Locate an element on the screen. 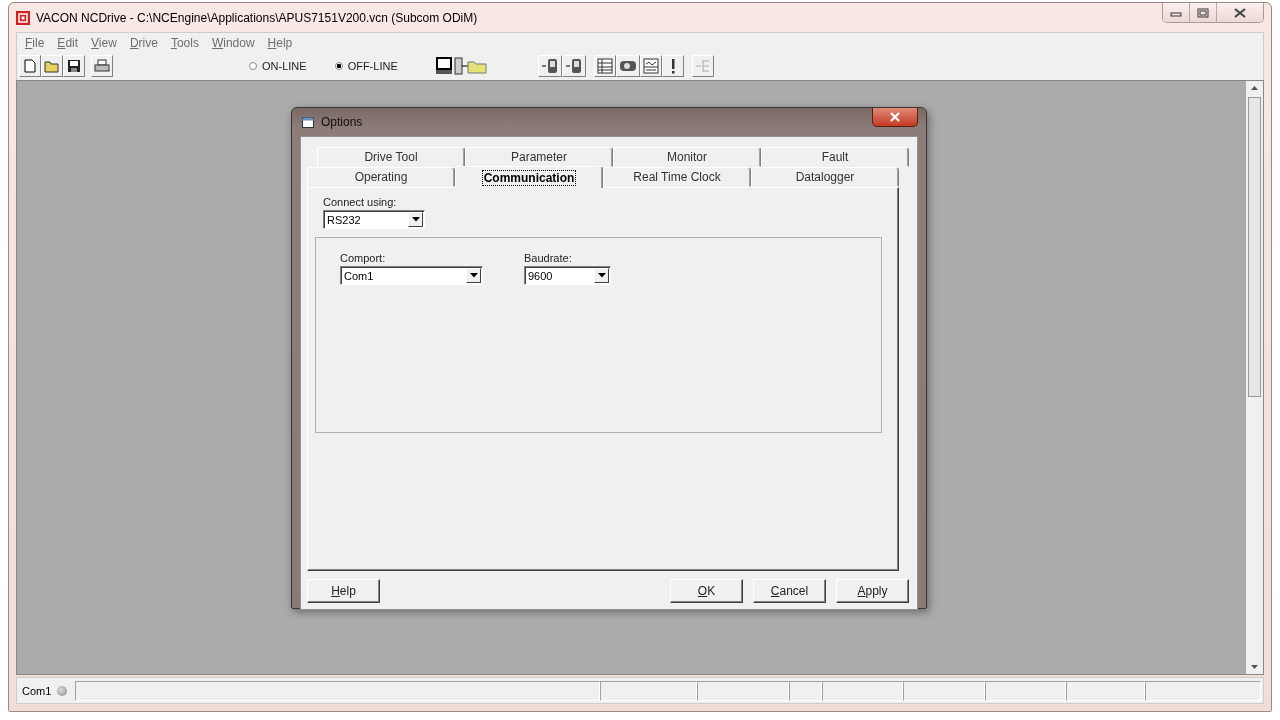 The height and width of the screenshot is (720, 1280). menu-item: Window is located at coordinates (233, 42).